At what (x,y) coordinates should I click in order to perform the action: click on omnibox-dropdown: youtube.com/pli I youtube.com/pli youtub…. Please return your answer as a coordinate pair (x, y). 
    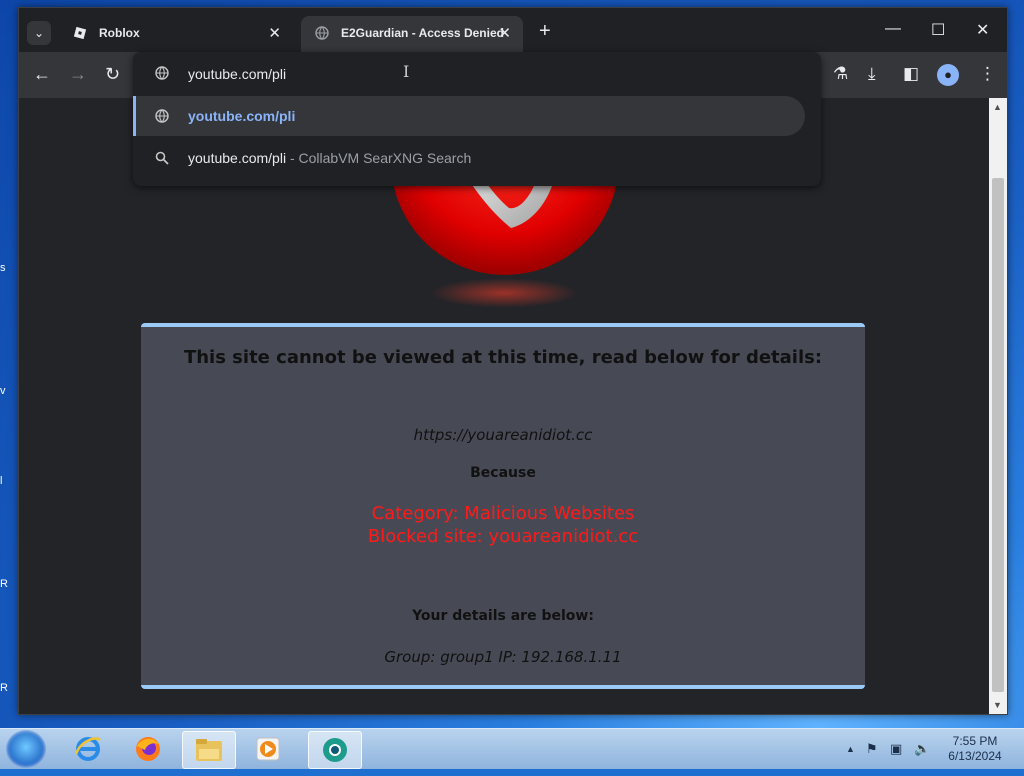
    Looking at the image, I should click on (477, 119).